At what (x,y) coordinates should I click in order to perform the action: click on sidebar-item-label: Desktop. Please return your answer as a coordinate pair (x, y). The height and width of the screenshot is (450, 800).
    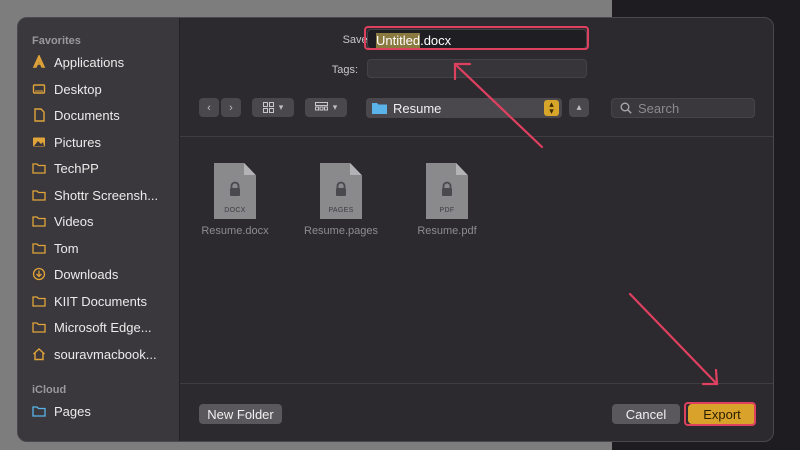
    Looking at the image, I should click on (78, 89).